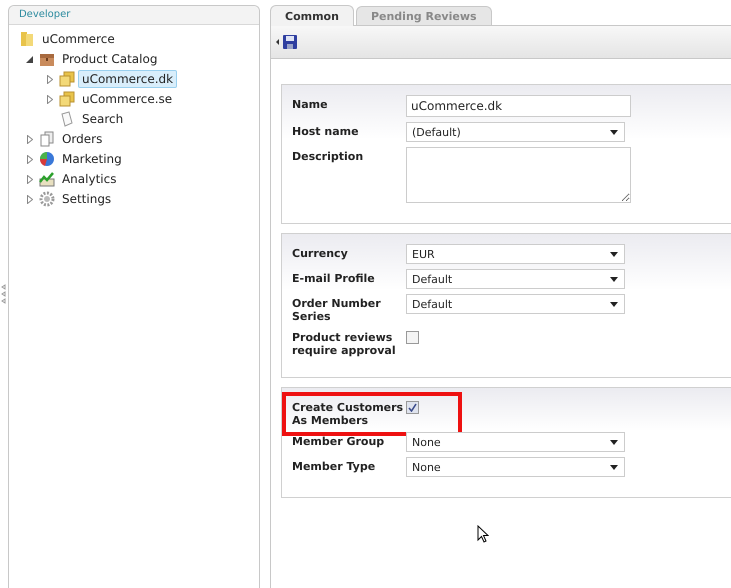 The height and width of the screenshot is (588, 731). I want to click on package-icon, so click(46, 59).